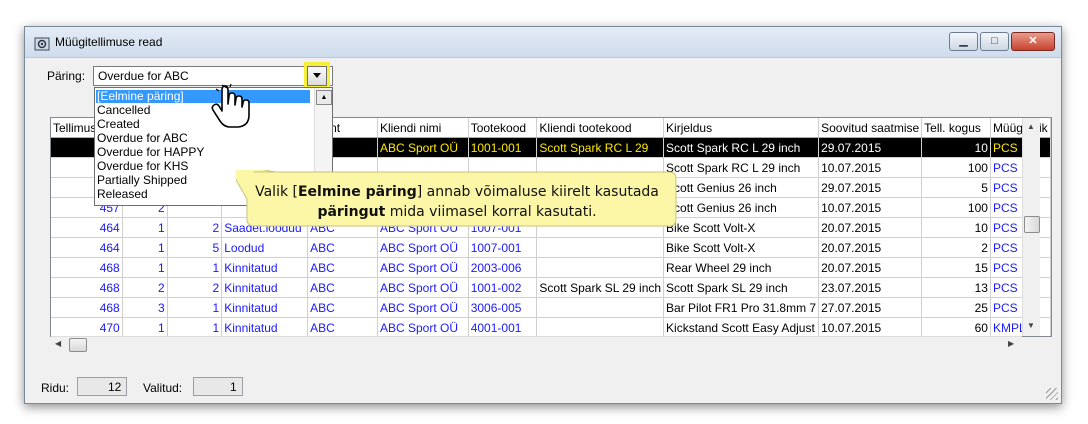 This screenshot has height=424, width=1088. What do you see at coordinates (87, 326) in the screenshot?
I see `table-cell: 470` at bounding box center [87, 326].